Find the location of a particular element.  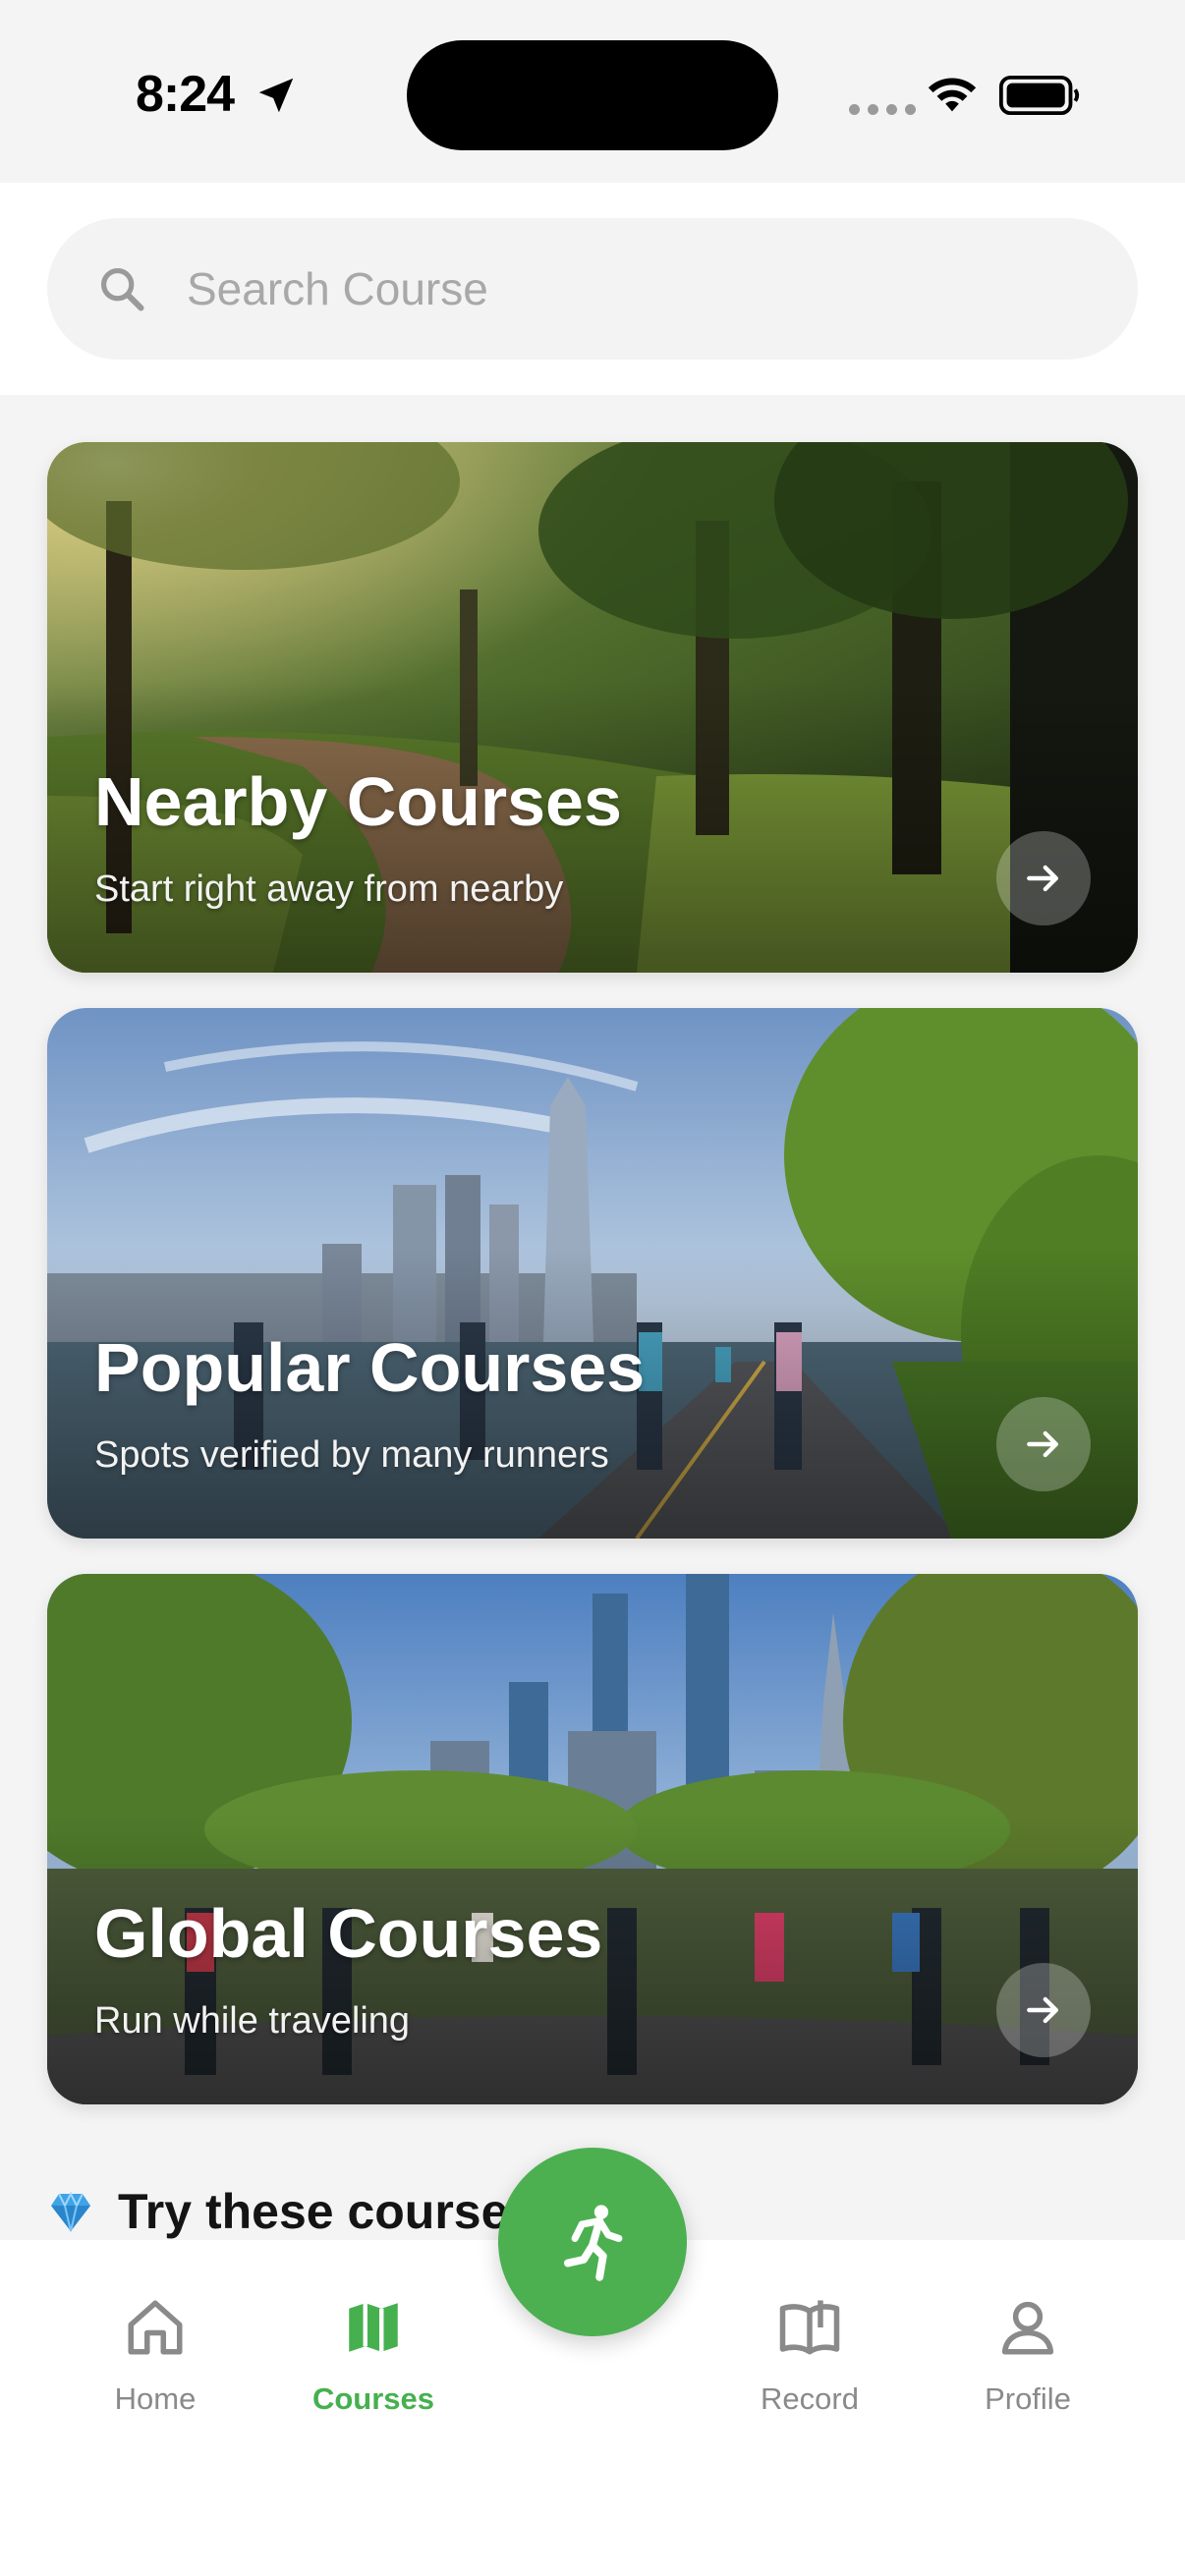

nav-home: Home is located at coordinates (155, 2356).